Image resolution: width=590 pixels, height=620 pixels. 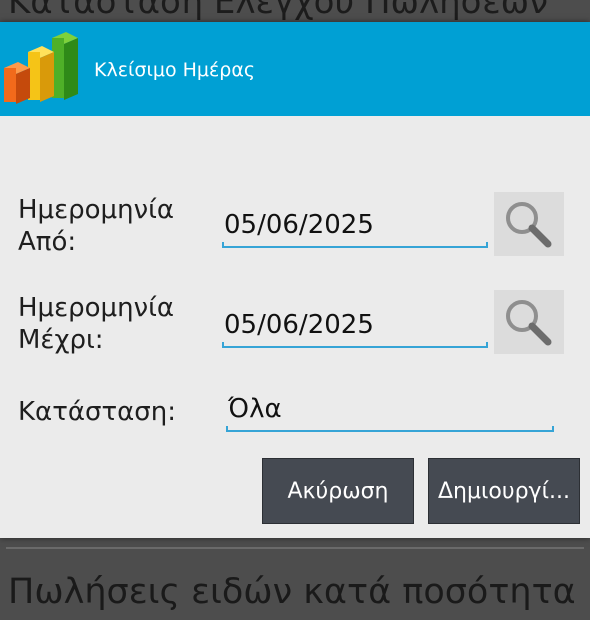 What do you see at coordinates (175, 70) in the screenshot?
I see `dialog-title: Κλείσιμο Ημέρας` at bounding box center [175, 70].